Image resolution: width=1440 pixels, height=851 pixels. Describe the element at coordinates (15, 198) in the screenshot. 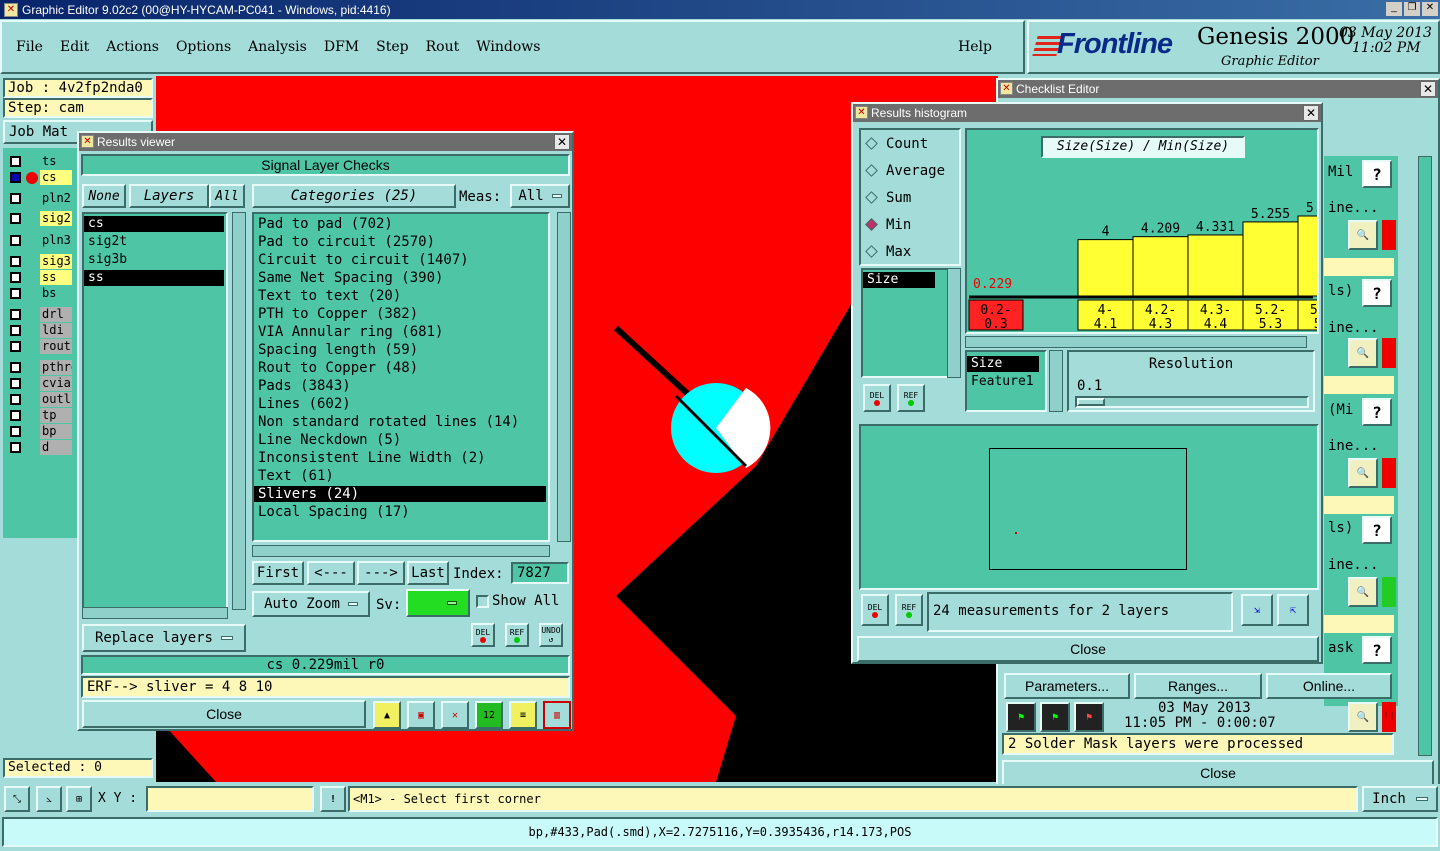

I see `layer-checkbox-pln2` at that location.